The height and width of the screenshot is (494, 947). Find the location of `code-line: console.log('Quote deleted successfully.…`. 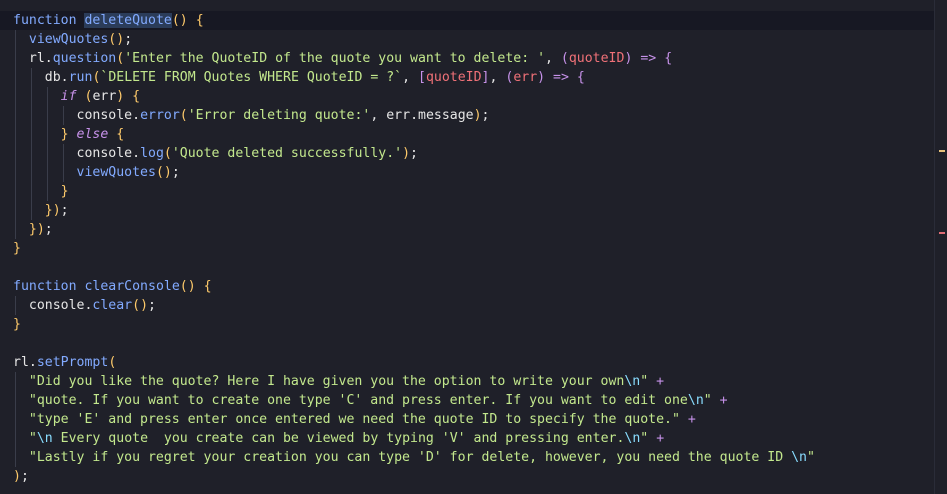

code-line: console.log('Quote deleted successfully.… is located at coordinates (467, 153).